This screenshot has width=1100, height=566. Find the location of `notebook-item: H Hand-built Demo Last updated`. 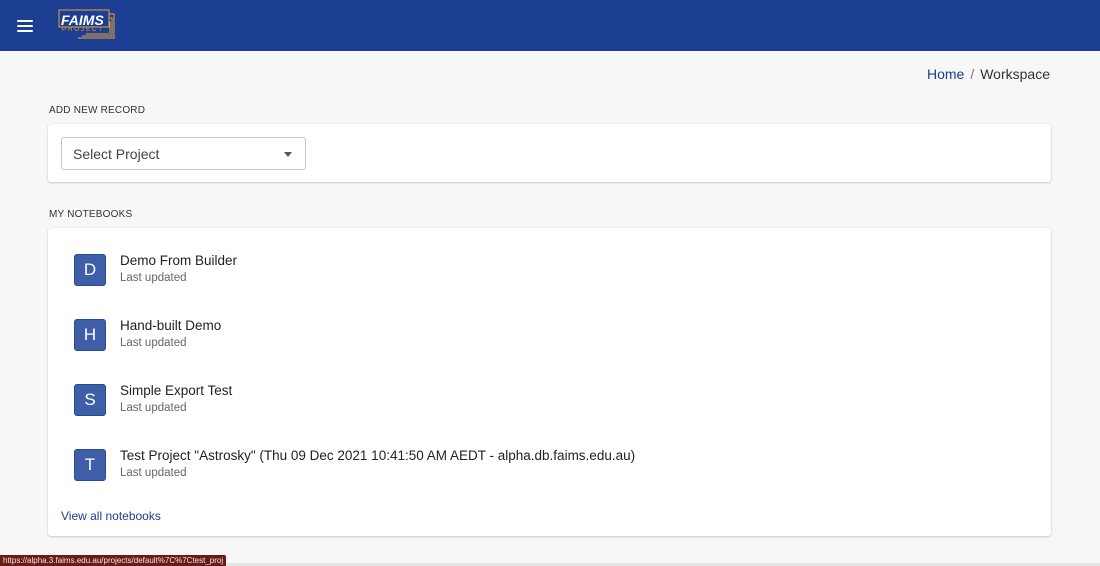

notebook-item: H Hand-built Demo Last updated is located at coordinates (549, 337).